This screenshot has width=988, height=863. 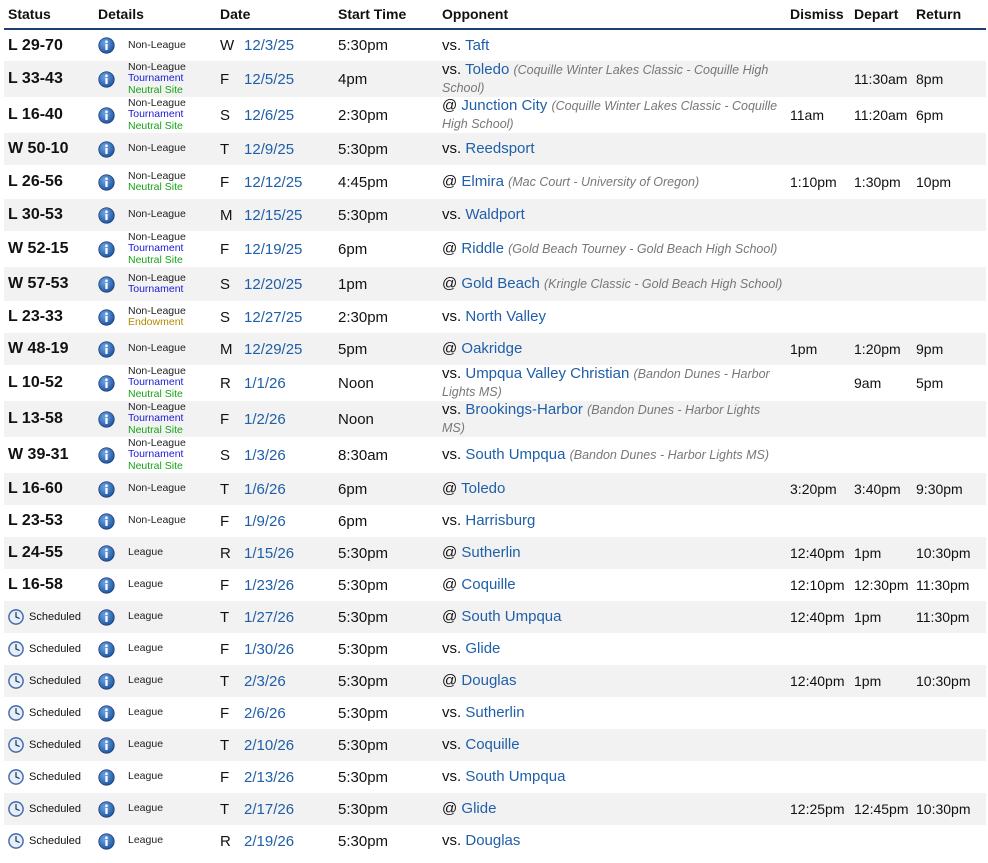 What do you see at coordinates (269, 79) in the screenshot?
I see `date-link: 12/5/25` at bounding box center [269, 79].